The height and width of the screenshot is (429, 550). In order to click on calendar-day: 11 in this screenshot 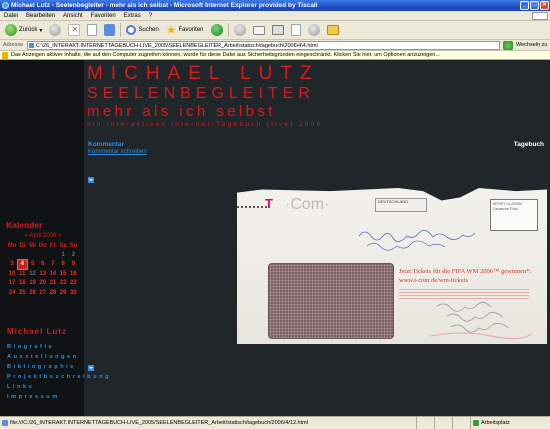, I will do `click(22, 273)`.